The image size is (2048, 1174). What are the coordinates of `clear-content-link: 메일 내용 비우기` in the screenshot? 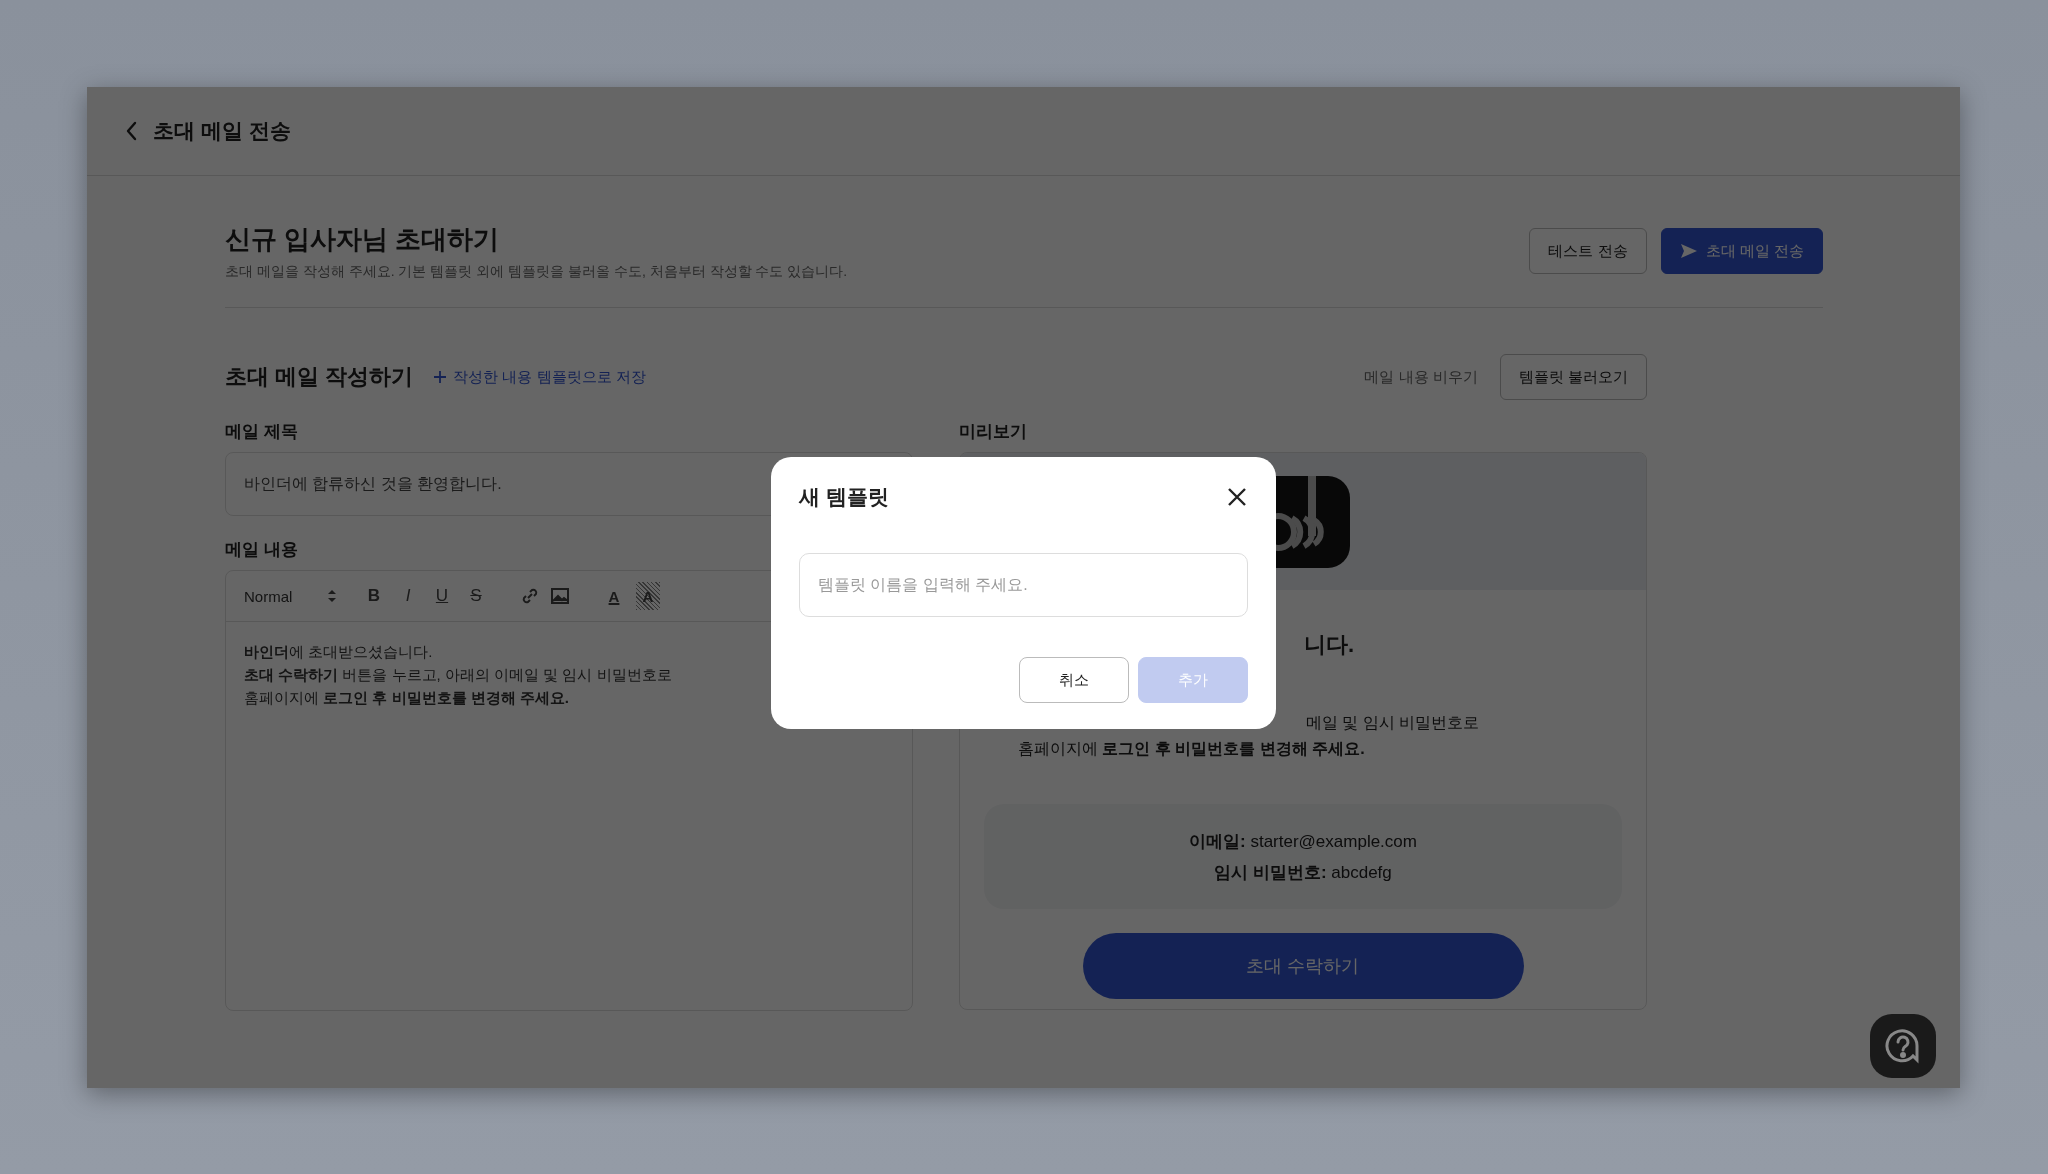 It's located at (1421, 377).